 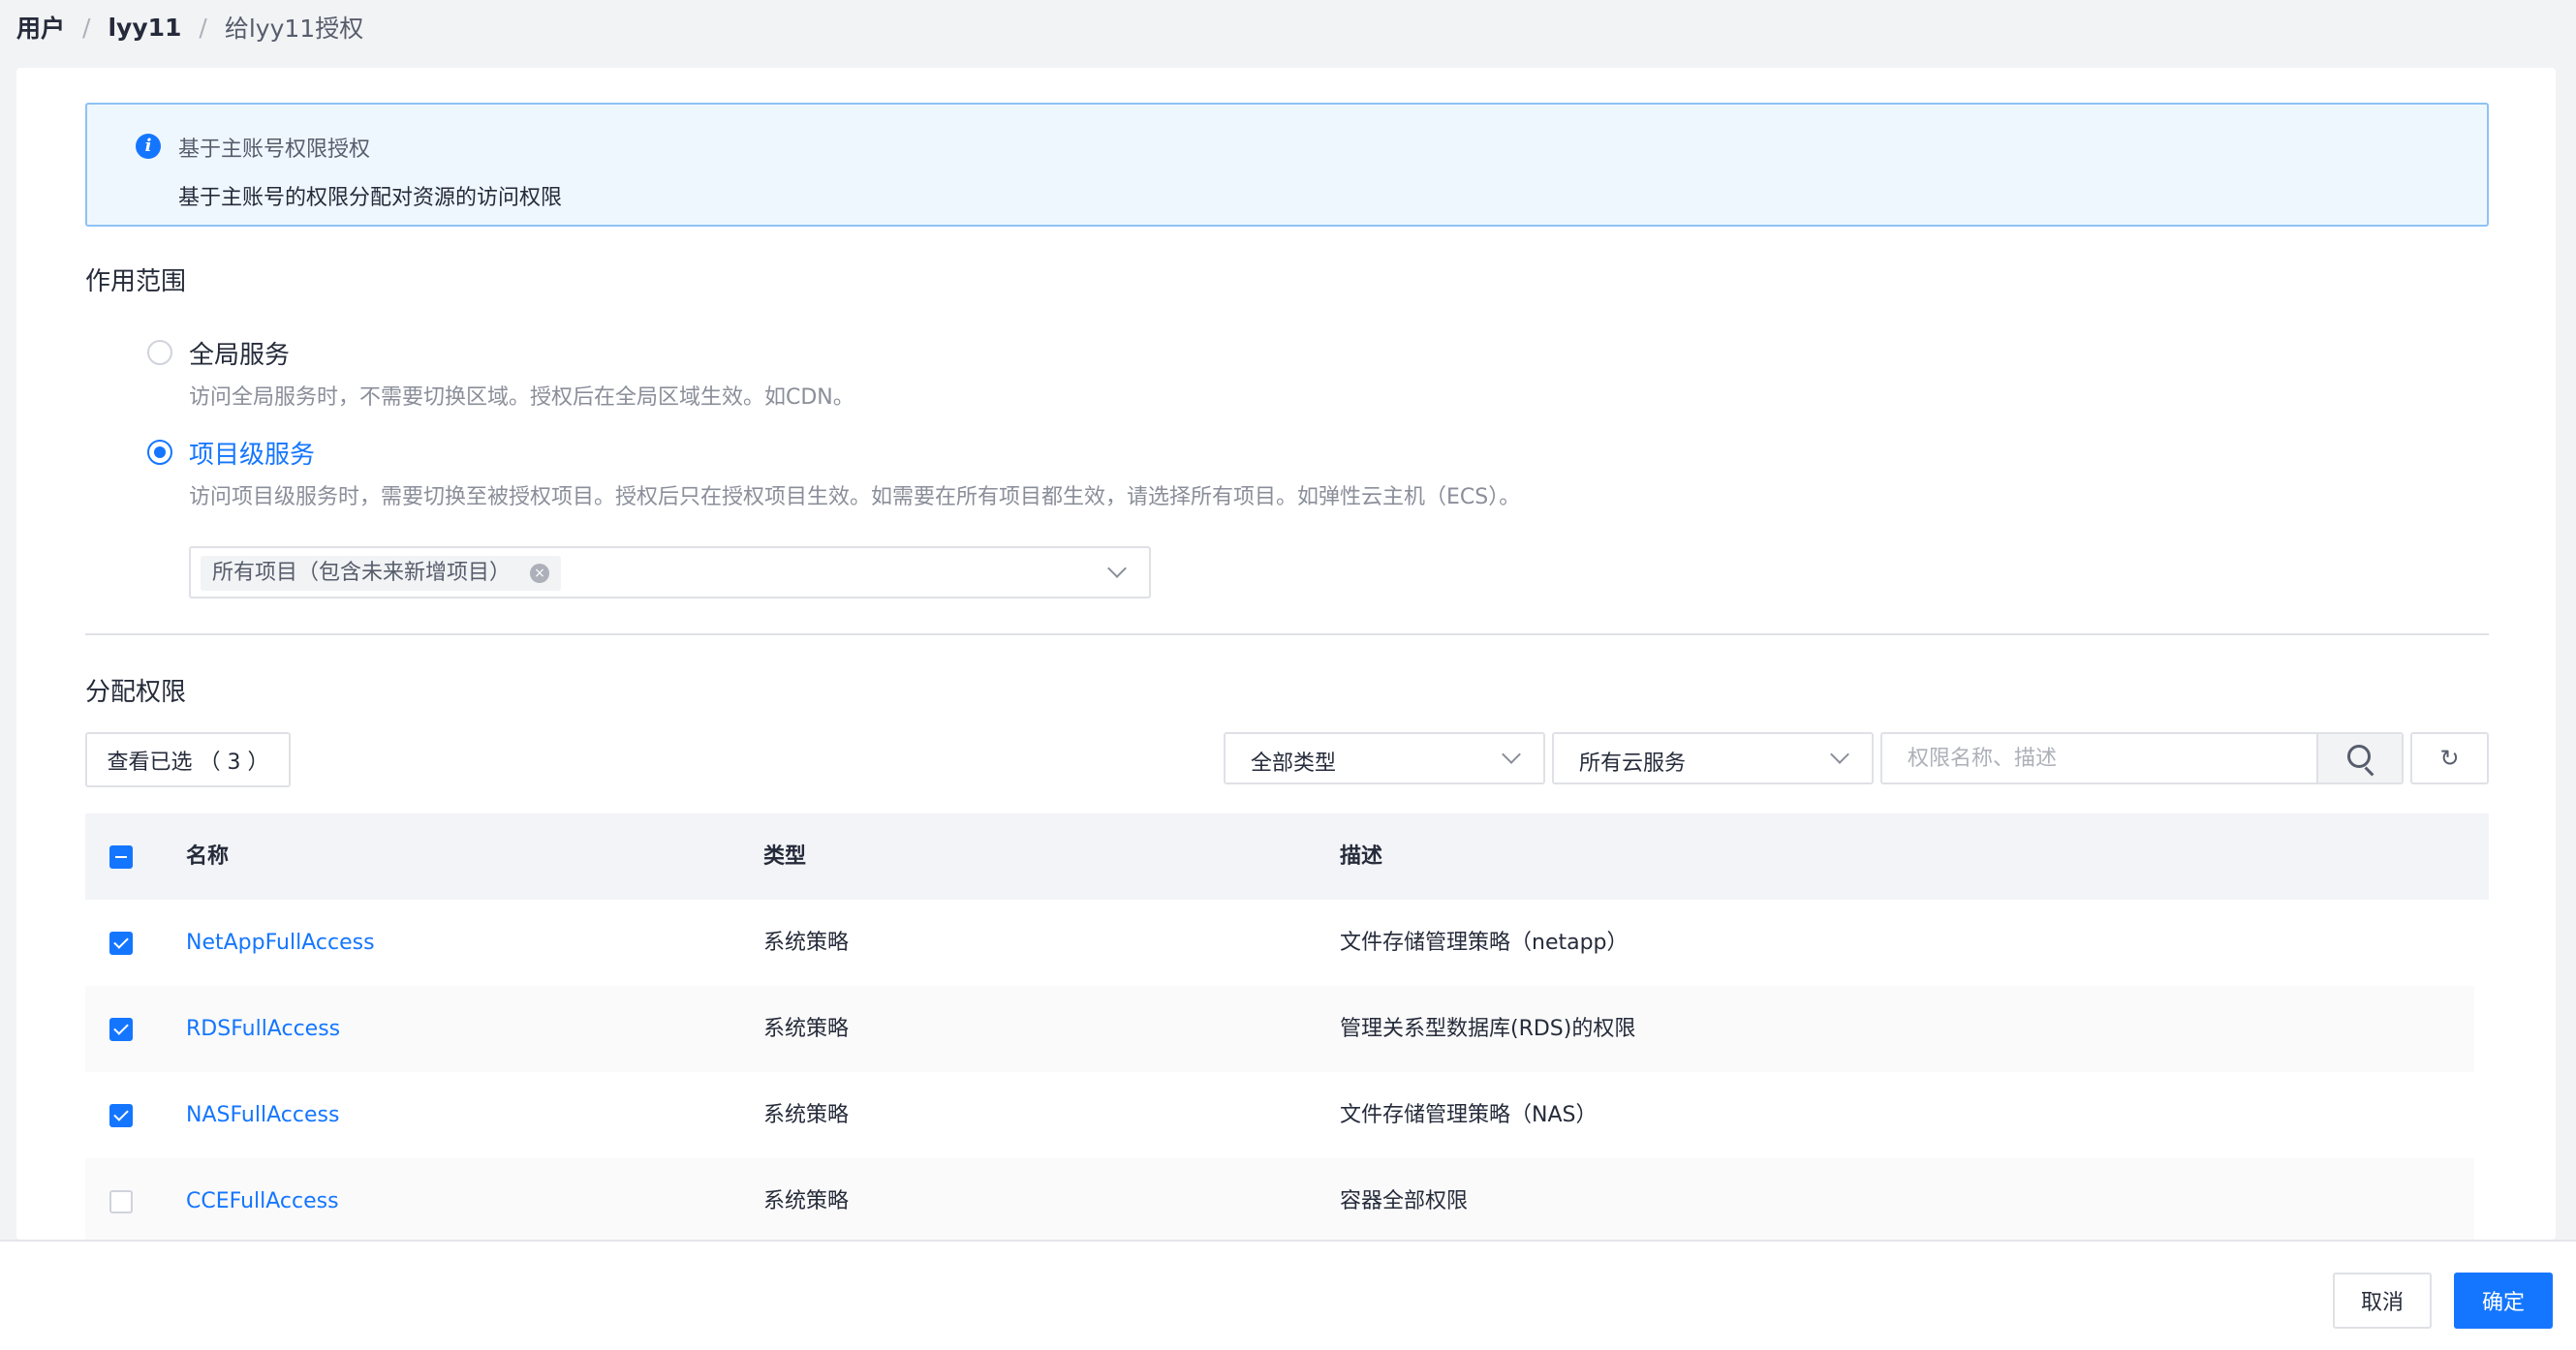 I want to click on permission-search, so click(x=2142, y=758).